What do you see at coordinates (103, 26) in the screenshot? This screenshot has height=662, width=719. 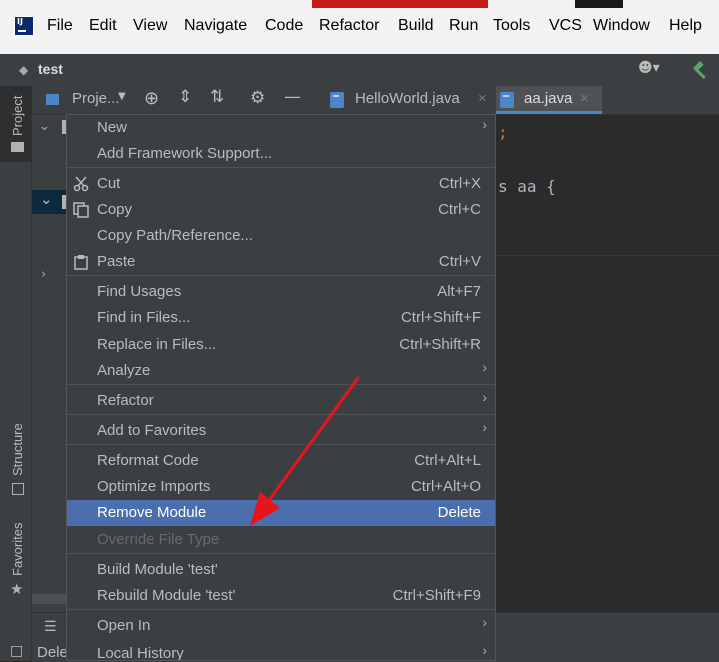 I see `menu-edit: Edit` at bounding box center [103, 26].